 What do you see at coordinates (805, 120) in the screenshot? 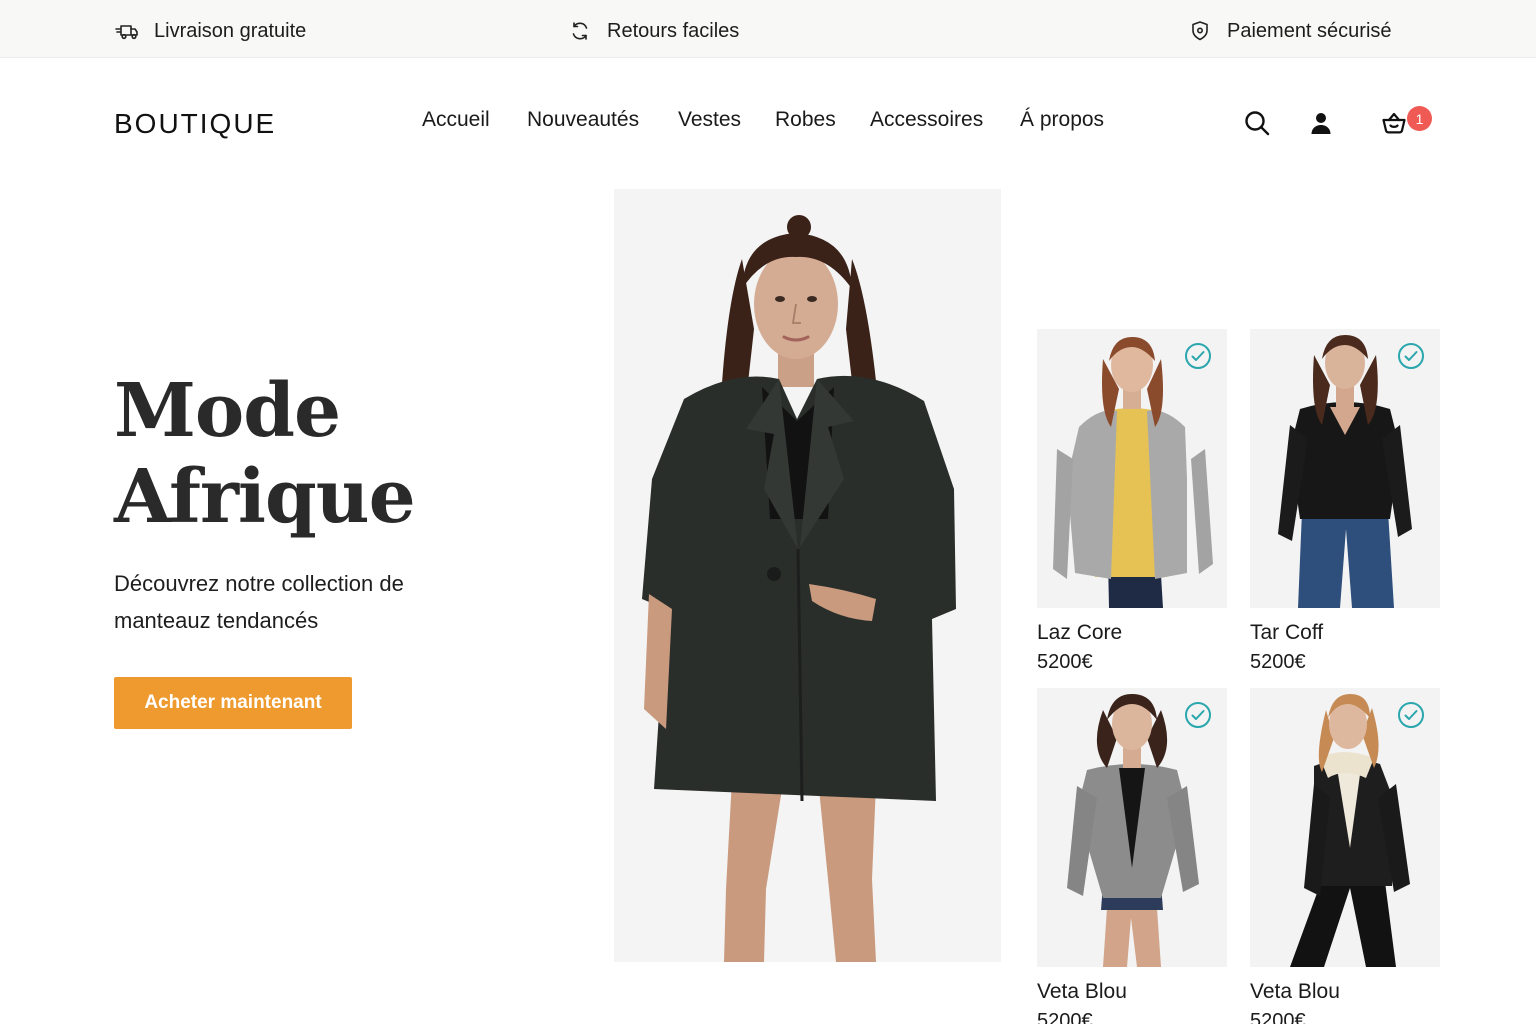
I see `nav-item-robes: Robes` at bounding box center [805, 120].